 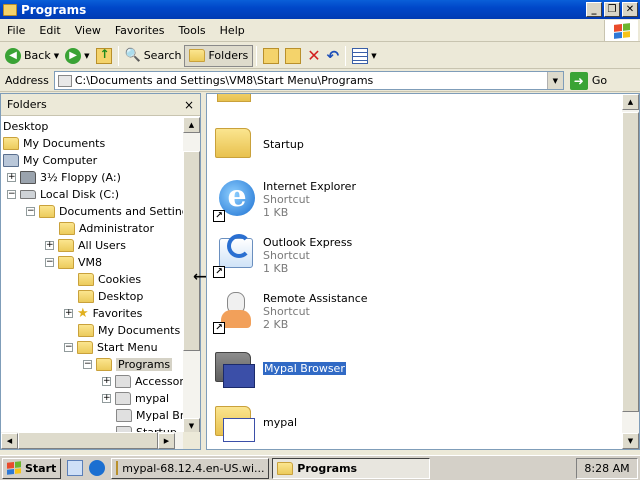 What do you see at coordinates (140, 30) in the screenshot?
I see `menu-favorites: Favorites` at bounding box center [140, 30].